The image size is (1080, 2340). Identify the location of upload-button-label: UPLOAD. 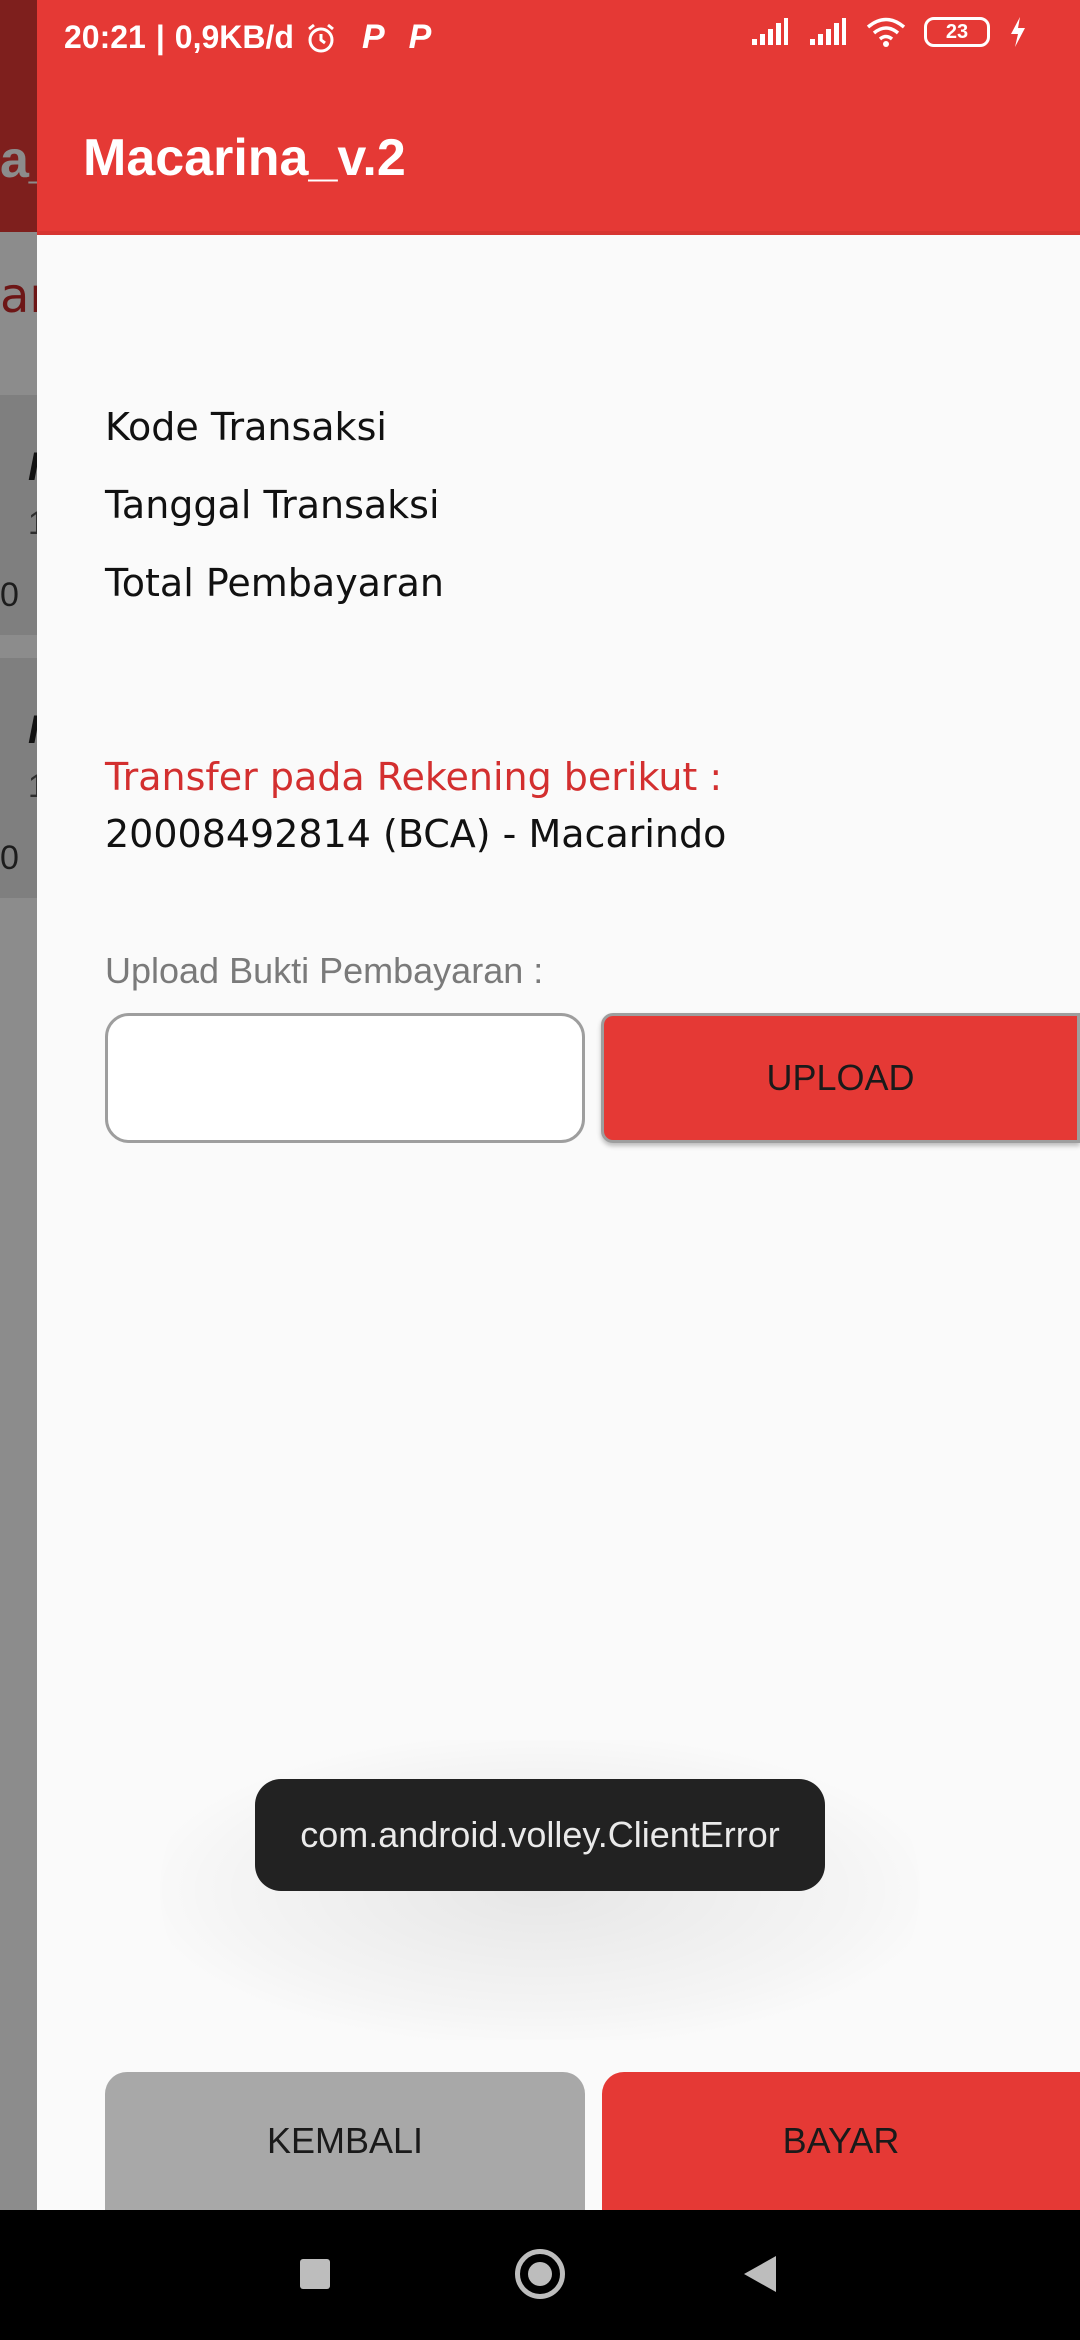
(840, 1077).